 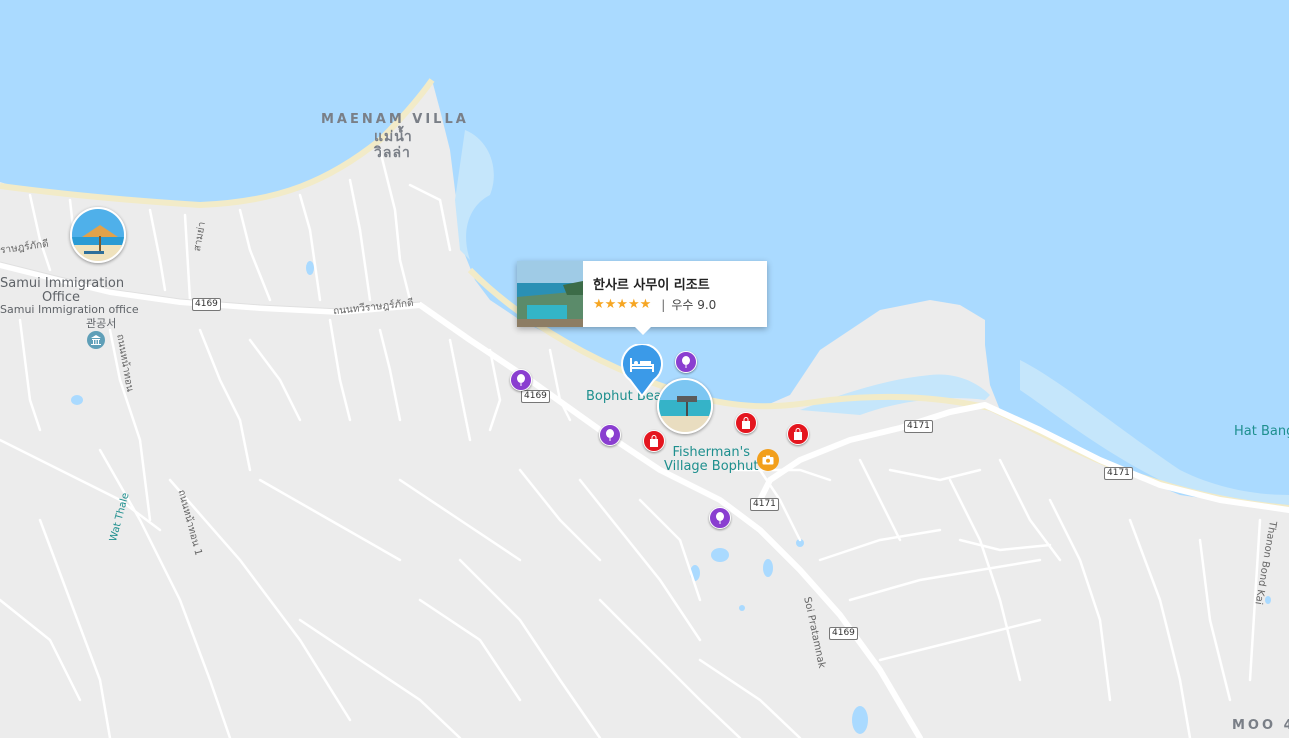 I want to click on area-label-maenam: MAENAM VILLA, so click(x=395, y=119).